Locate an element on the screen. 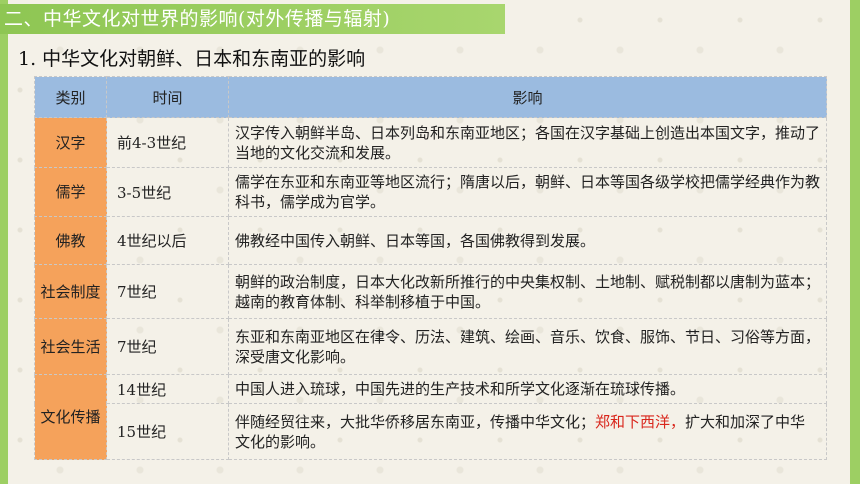 The width and height of the screenshot is (860, 484). header-time: 时间 is located at coordinates (167, 97).